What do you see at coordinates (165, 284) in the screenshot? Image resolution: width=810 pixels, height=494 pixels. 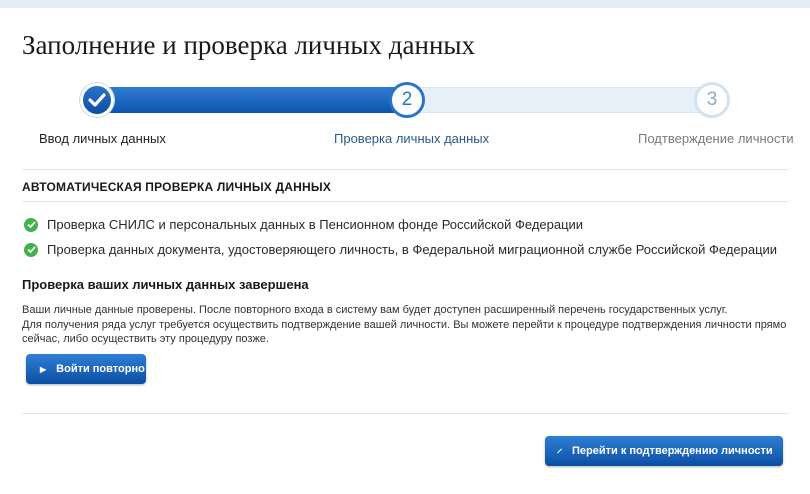 I see `result-title: Проверка ваших личных данных завершена` at bounding box center [165, 284].